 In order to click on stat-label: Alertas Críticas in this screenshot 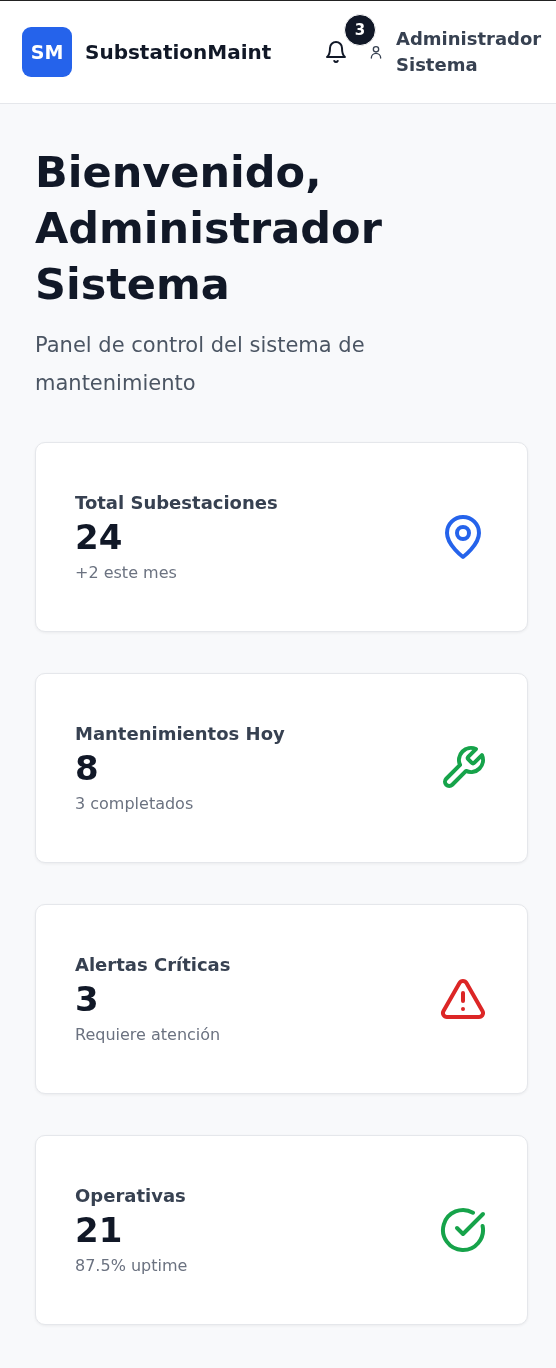, I will do `click(153, 964)`.